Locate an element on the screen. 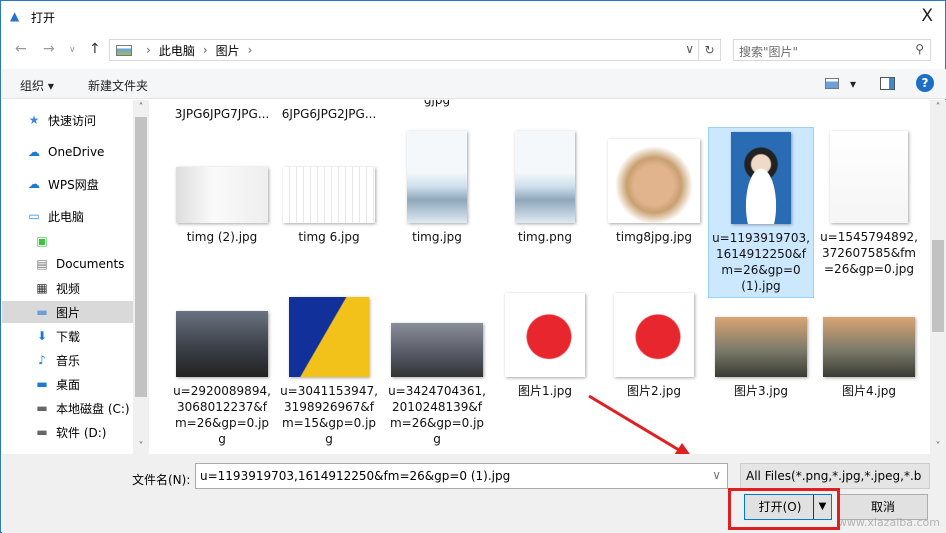  file-name: u=3041153947,3198926967&fm=15&gp=0.jpg is located at coordinates (329, 415).